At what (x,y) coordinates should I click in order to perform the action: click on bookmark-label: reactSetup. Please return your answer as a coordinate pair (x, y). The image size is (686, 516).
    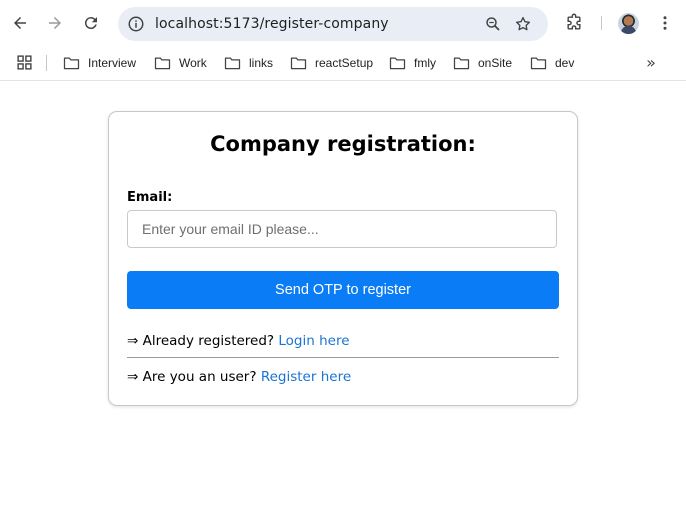
    Looking at the image, I should click on (344, 63).